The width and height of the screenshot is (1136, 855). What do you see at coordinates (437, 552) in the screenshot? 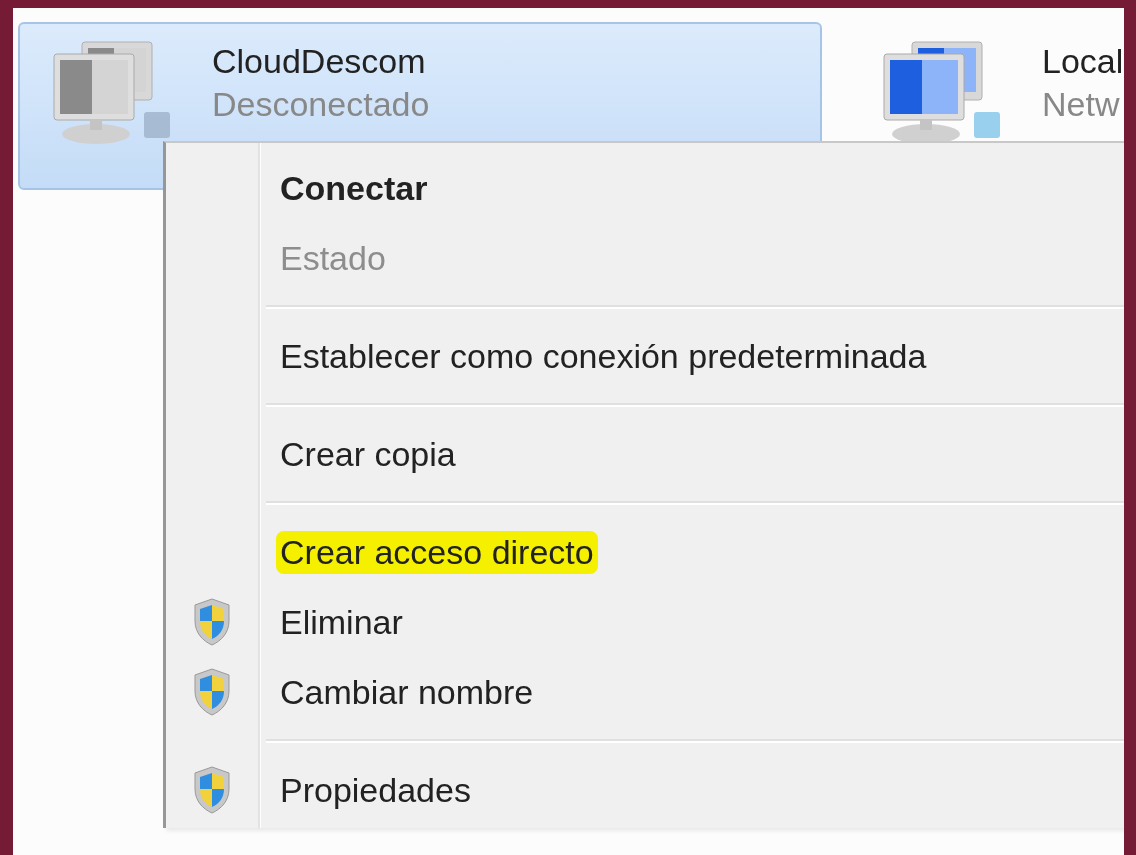
I see `menu-item: Crear acceso directo` at bounding box center [437, 552].